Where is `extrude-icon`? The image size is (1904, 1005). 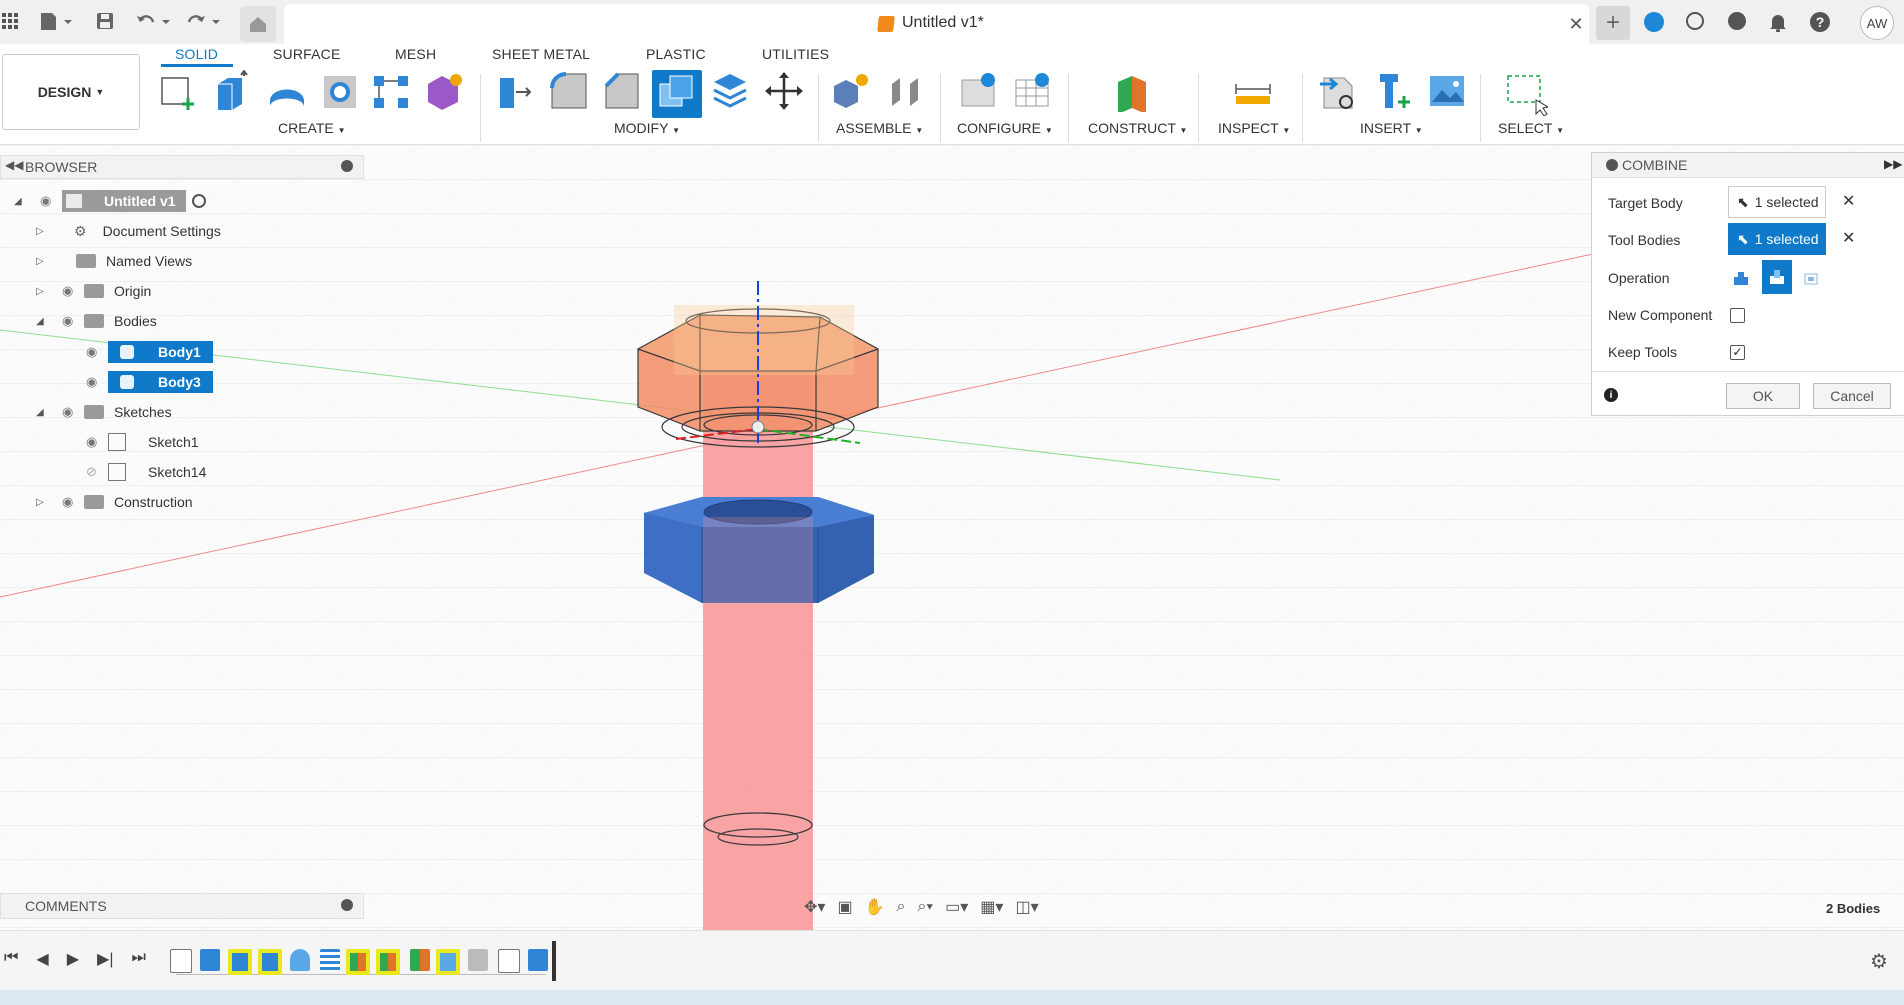
extrude-icon is located at coordinates (232, 90).